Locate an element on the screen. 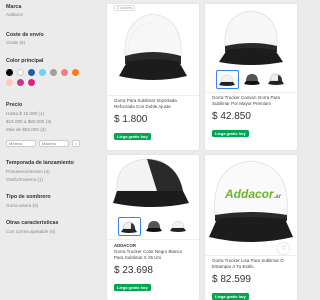 Image resolution: width=320 pixels, height=300 pixels. product-price: $ 82.599 is located at coordinates (231, 279).